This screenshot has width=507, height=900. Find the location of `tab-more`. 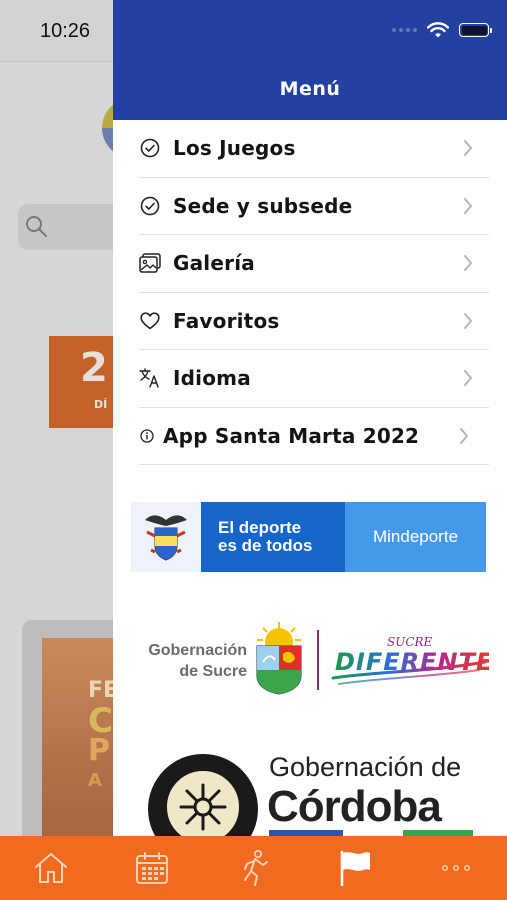

tab-more is located at coordinates (456, 868).